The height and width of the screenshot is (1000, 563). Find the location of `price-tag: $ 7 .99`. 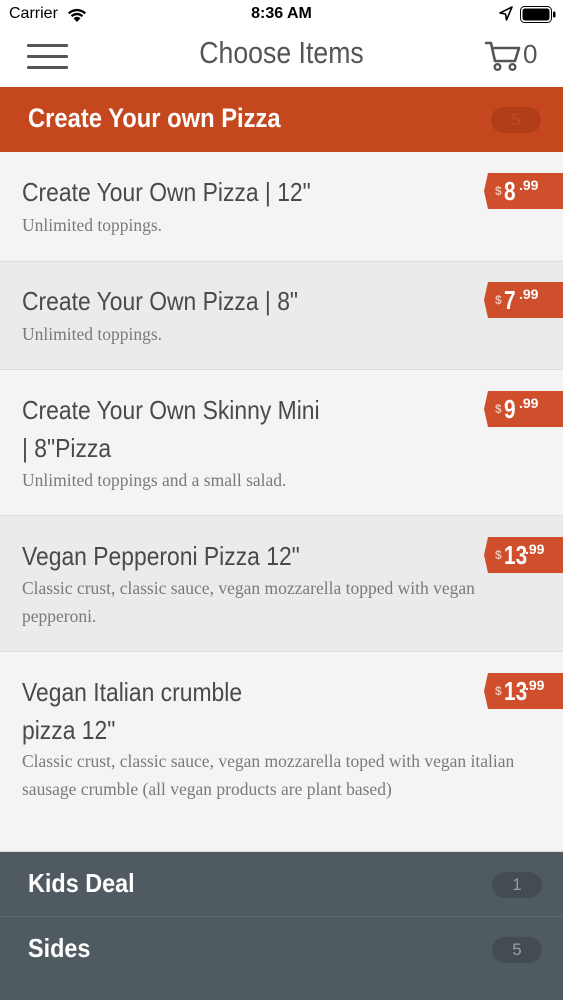

price-tag: $ 7 .99 is located at coordinates (523, 300).